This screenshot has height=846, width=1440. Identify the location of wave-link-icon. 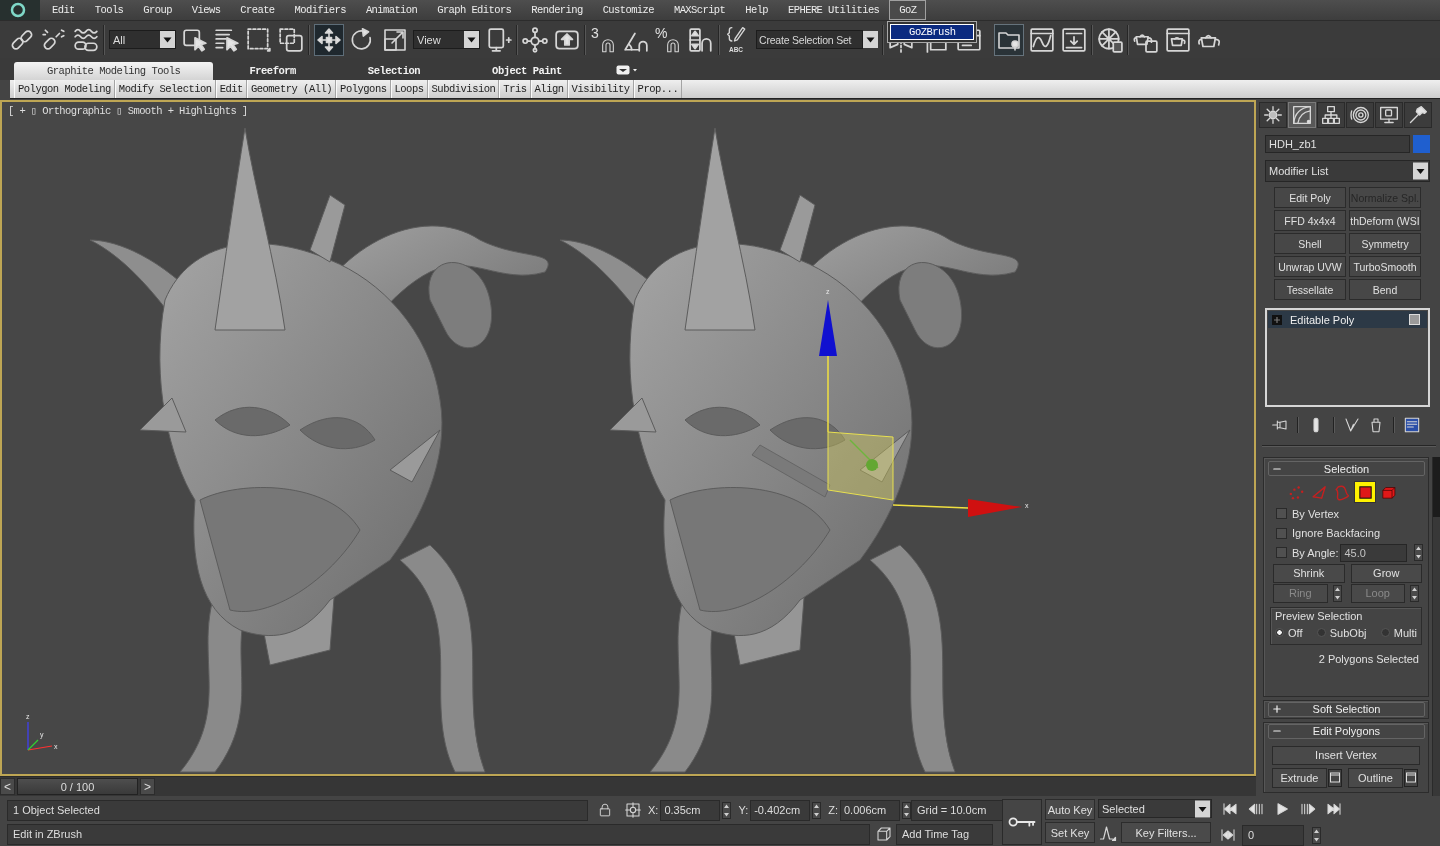
(86, 39).